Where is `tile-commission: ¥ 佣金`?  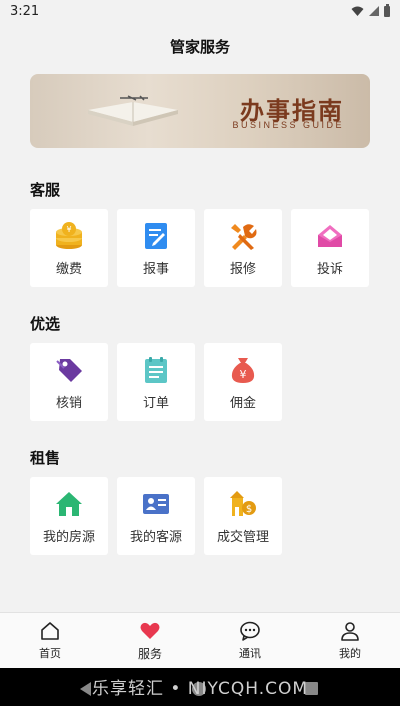 tile-commission: ¥ 佣金 is located at coordinates (243, 382).